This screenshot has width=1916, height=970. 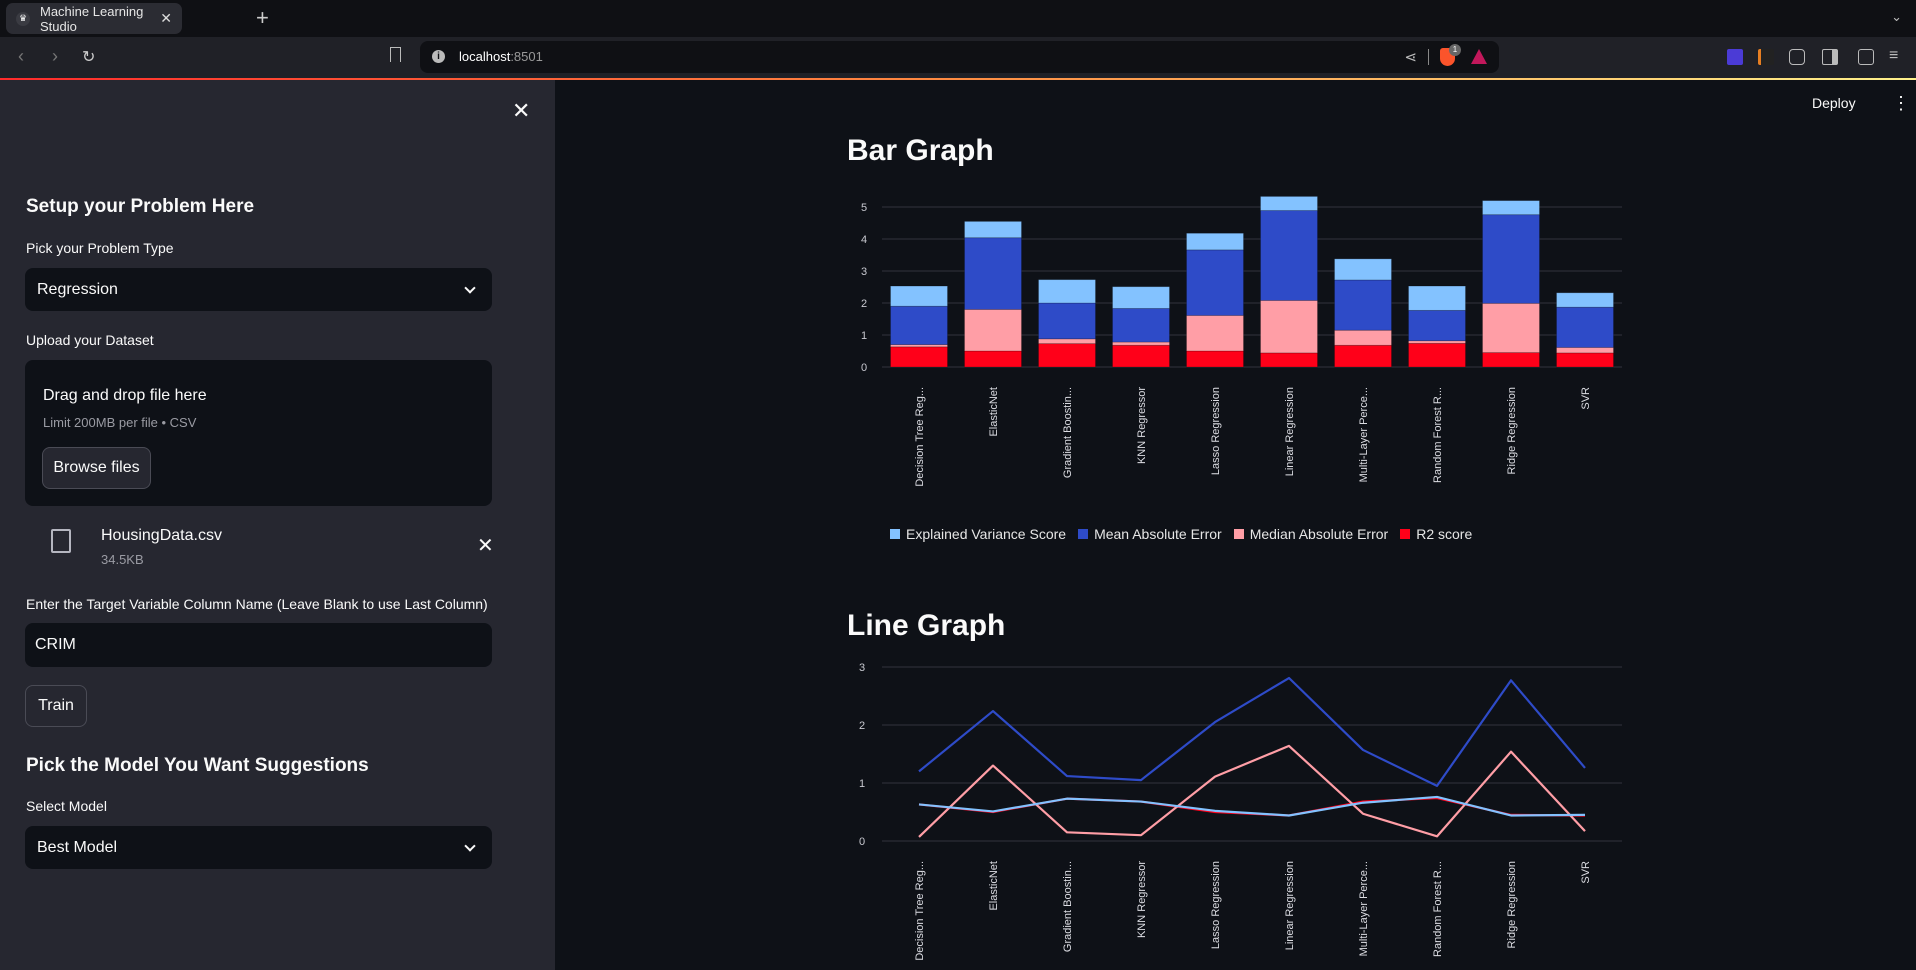 What do you see at coordinates (958, 18) in the screenshot?
I see `browser-tab-bar: ♛ Machine Learning Studio ✕ + ⌄` at bounding box center [958, 18].